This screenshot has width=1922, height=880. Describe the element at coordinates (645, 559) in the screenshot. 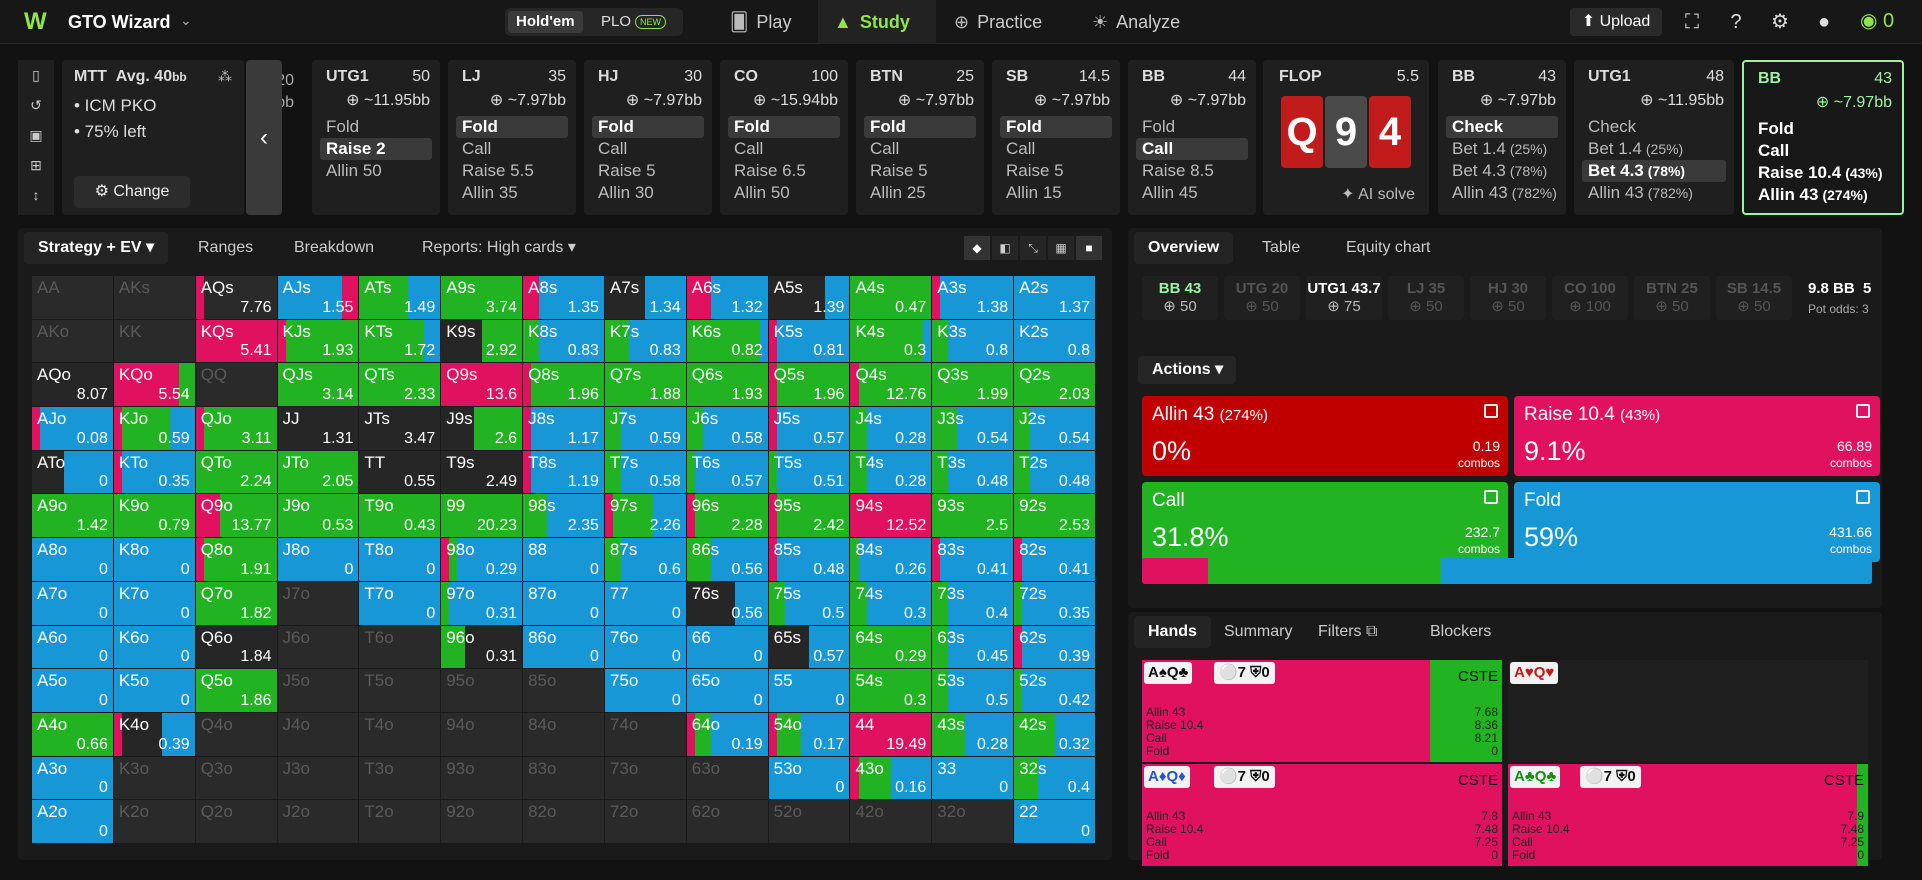

I see `hand-cell: 87s 0.6` at that location.